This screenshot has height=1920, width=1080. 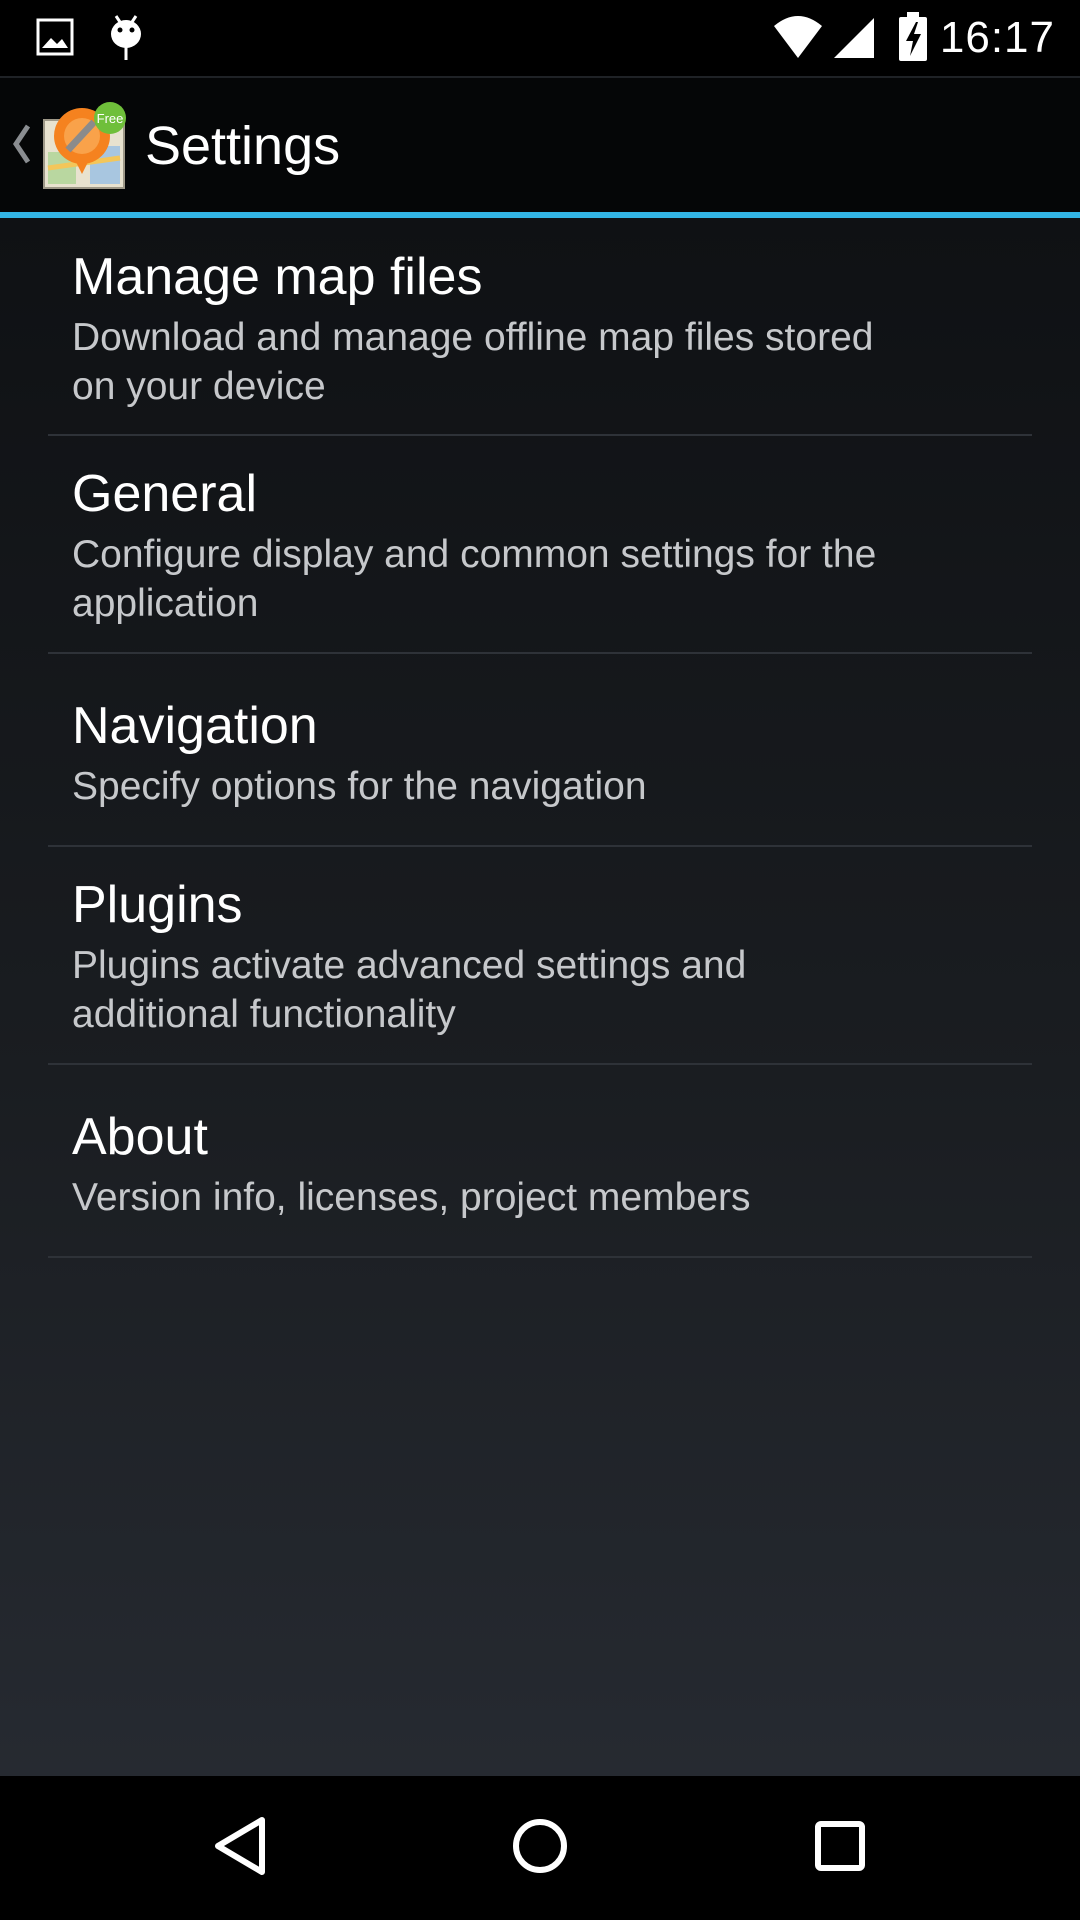 What do you see at coordinates (195, 726) in the screenshot?
I see `pref-title: Navigation` at bounding box center [195, 726].